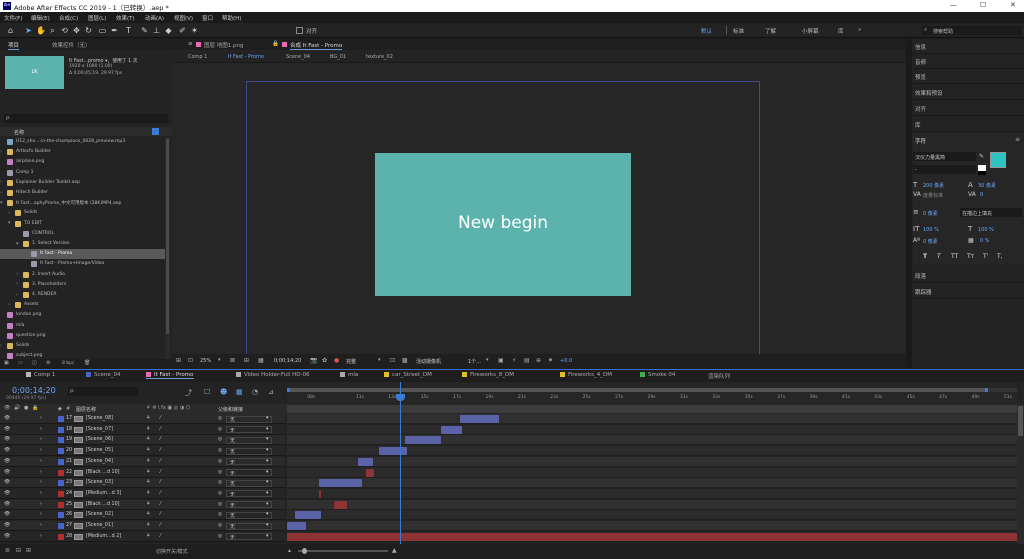 The width and height of the screenshot is (1024, 559). Describe the element at coordinates (99, 525) in the screenshot. I see `layer-name: [Scene_01]` at that location.